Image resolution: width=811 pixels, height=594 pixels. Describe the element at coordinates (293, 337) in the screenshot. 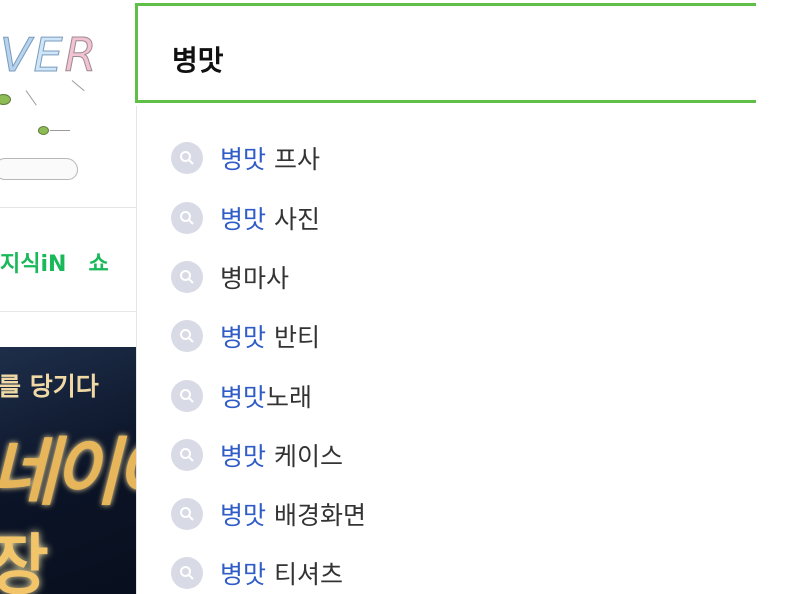

I see `suggestion-rest: 반티` at that location.